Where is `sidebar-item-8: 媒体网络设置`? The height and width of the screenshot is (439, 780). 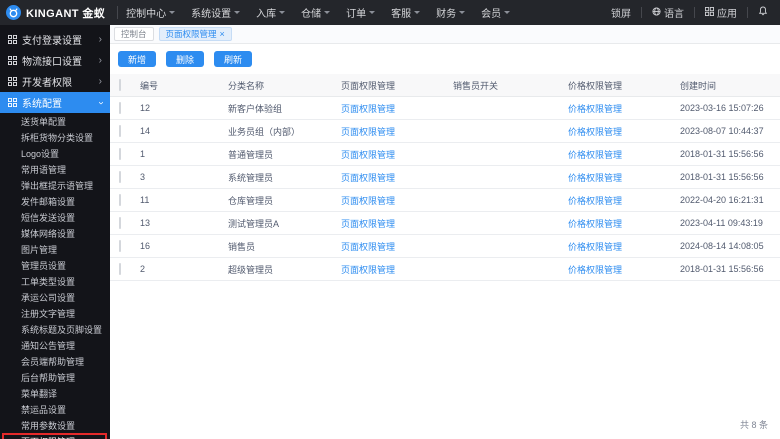 sidebar-item-8: 媒体网络设置 is located at coordinates (55, 233).